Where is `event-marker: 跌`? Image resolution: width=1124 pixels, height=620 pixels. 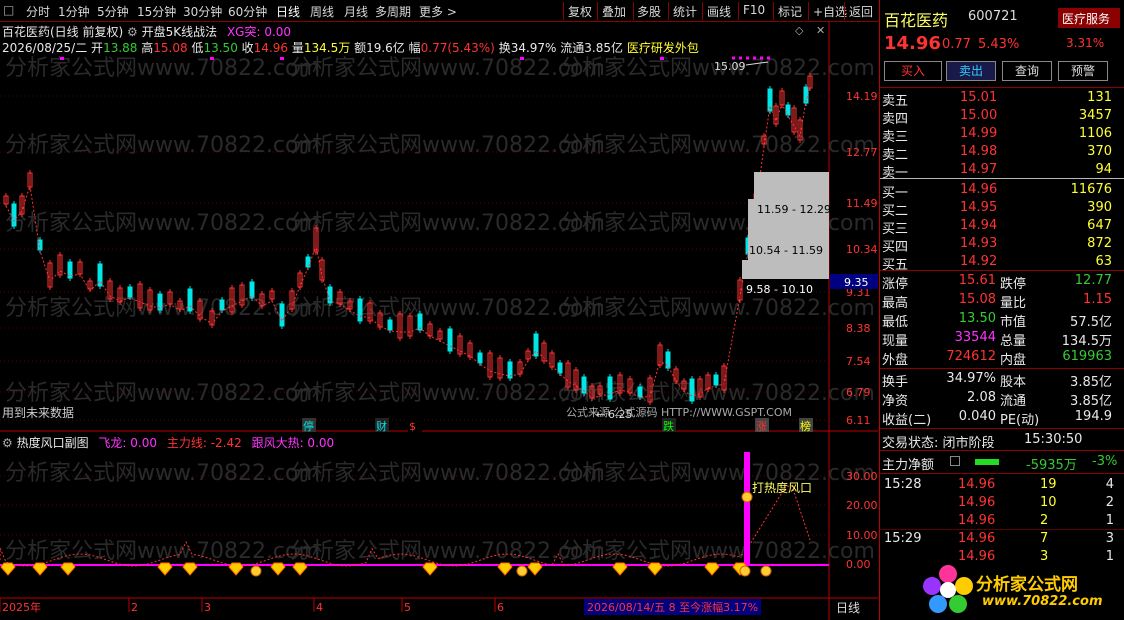 event-marker: 跌 is located at coordinates (668, 426).